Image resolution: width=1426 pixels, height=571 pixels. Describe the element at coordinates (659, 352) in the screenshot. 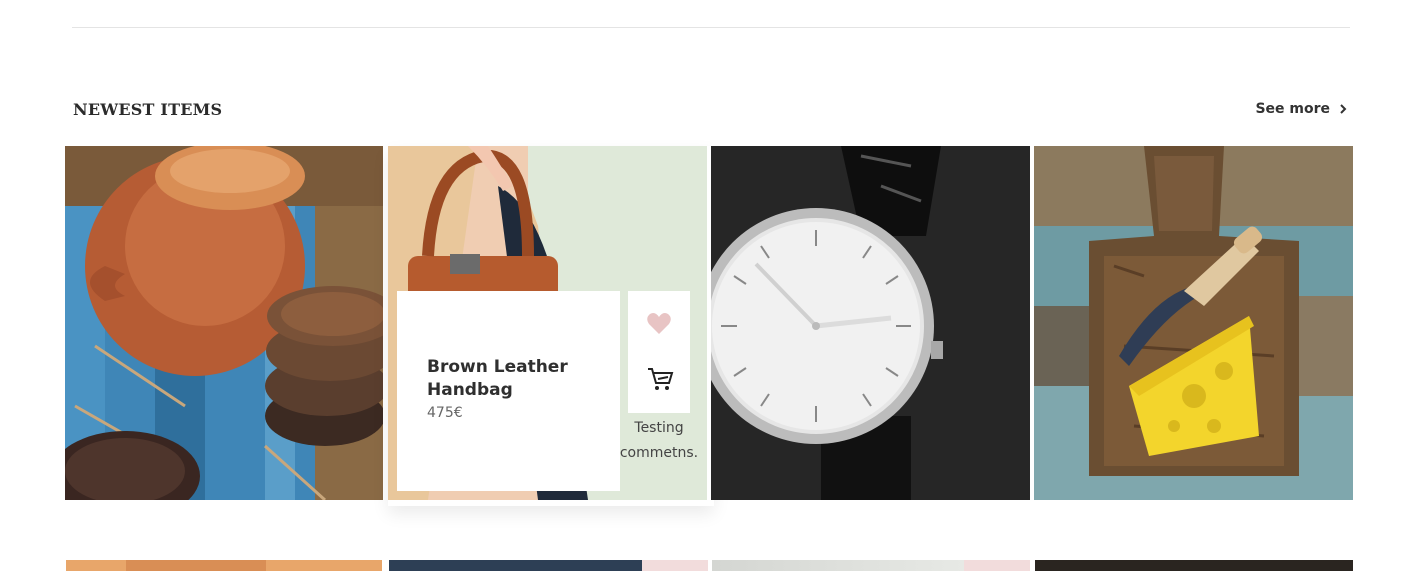

I see `product-actions` at that location.